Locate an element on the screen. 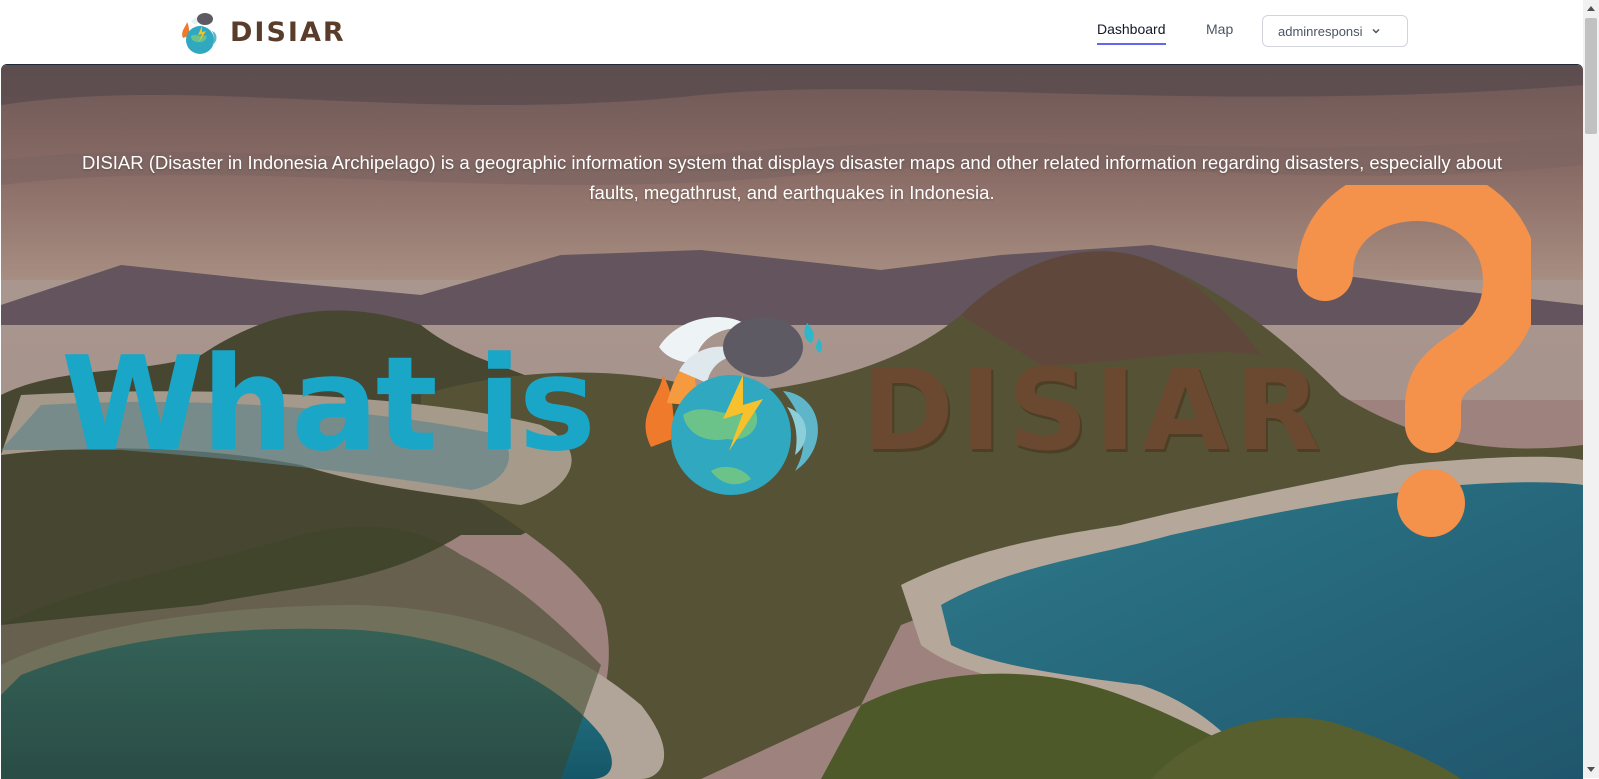  nav-link-map: Map is located at coordinates (1219, 32).